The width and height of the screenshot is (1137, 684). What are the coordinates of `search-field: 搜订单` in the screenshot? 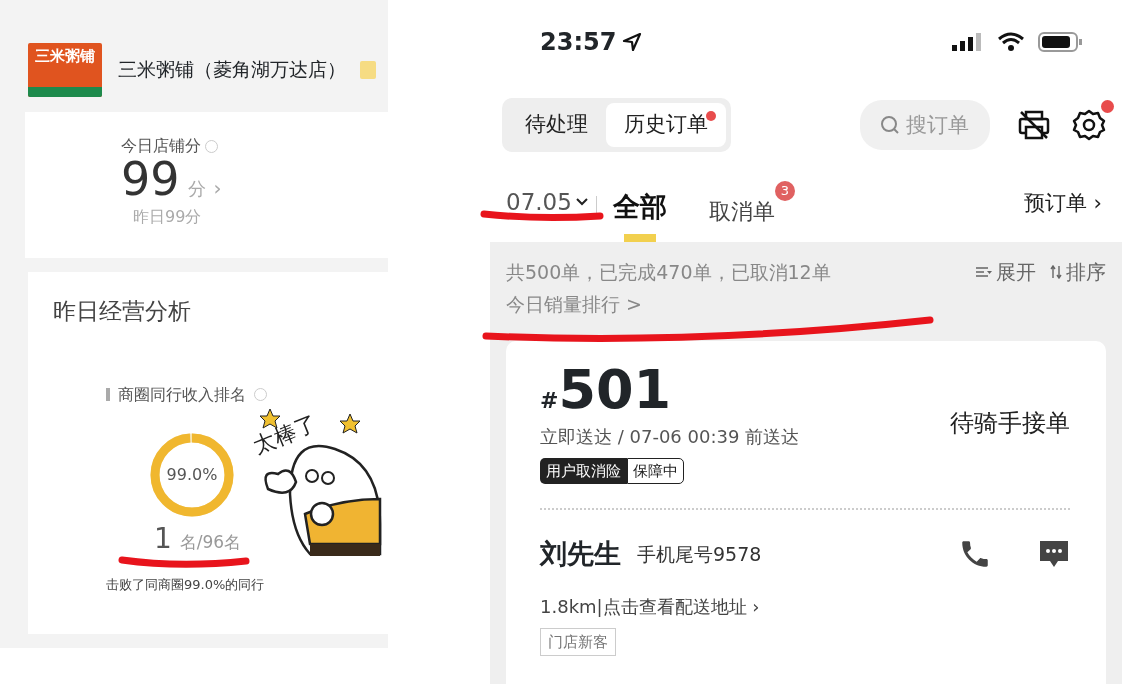 It's located at (925, 124).